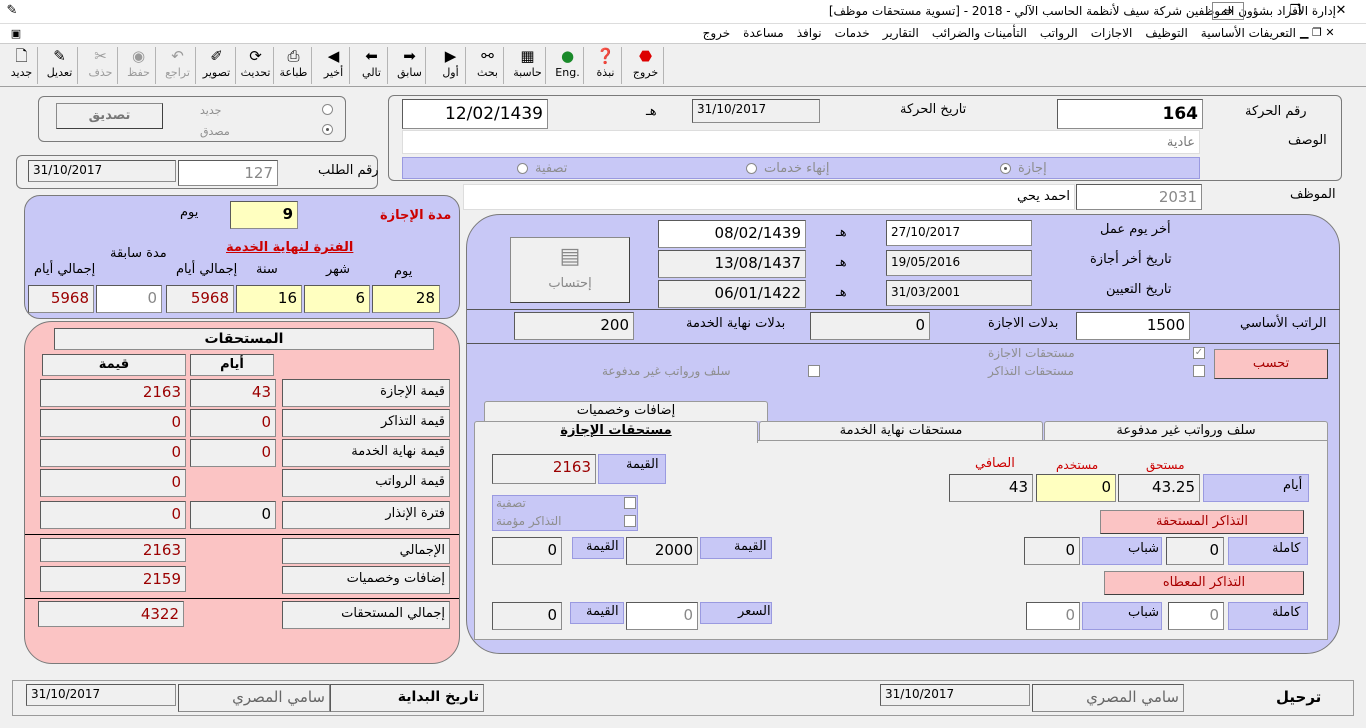  I want to click on start-date-field: 31/10/2017, so click(101, 695).